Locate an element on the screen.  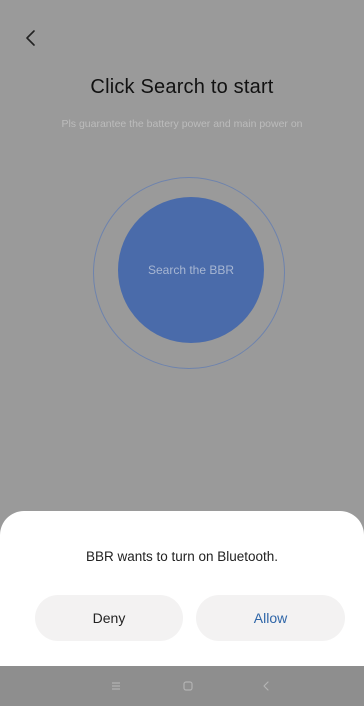
dialog-message: BBR wants to turn on Bluetooth. is located at coordinates (182, 556).